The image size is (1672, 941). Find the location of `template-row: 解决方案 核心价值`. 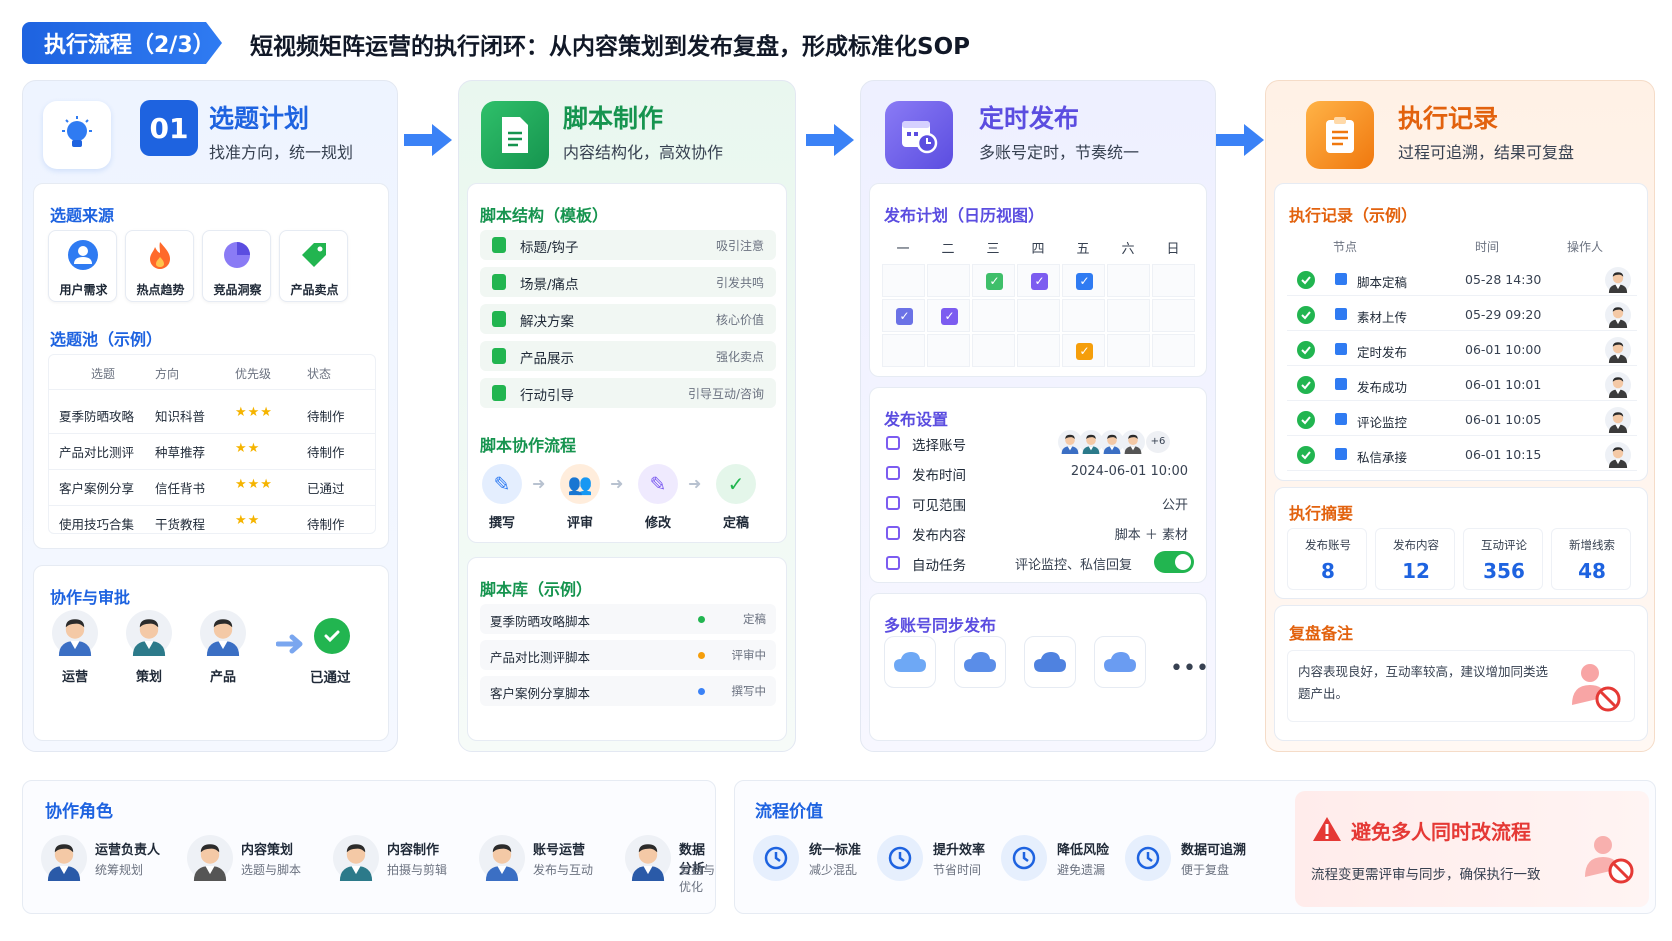

template-row: 解决方案 核心价值 is located at coordinates (628, 319).